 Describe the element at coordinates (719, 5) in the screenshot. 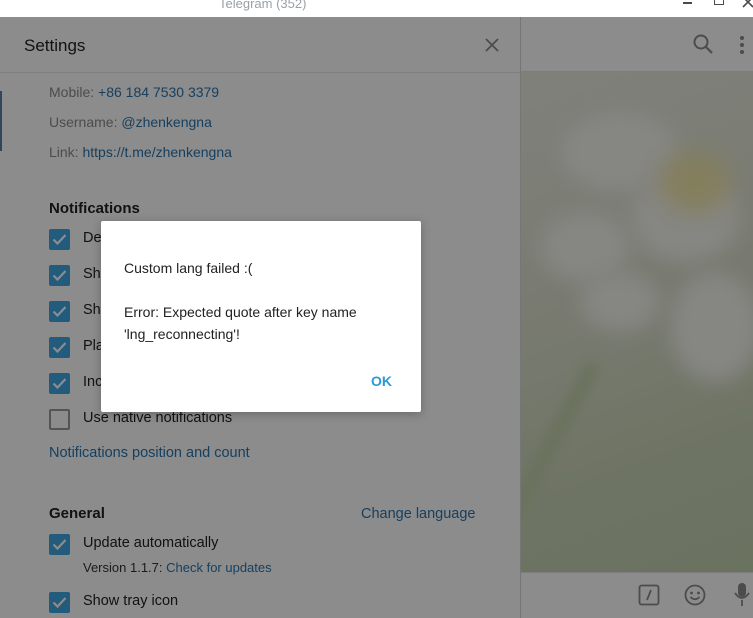

I see `maximize-button` at that location.